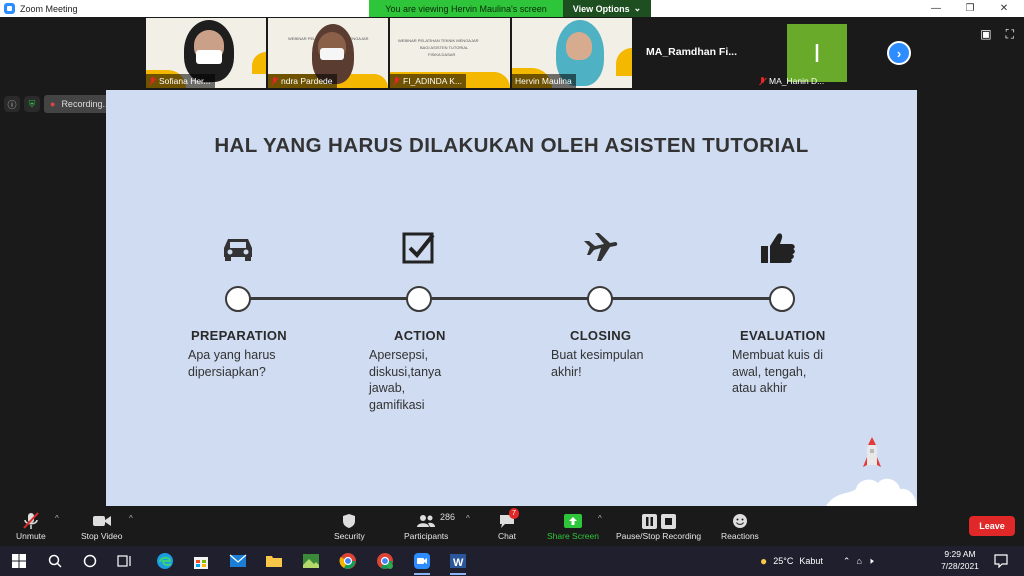 The image size is (1024, 576). What do you see at coordinates (811, 561) in the screenshot?
I see `weather-desc: Kabut` at bounding box center [811, 561].